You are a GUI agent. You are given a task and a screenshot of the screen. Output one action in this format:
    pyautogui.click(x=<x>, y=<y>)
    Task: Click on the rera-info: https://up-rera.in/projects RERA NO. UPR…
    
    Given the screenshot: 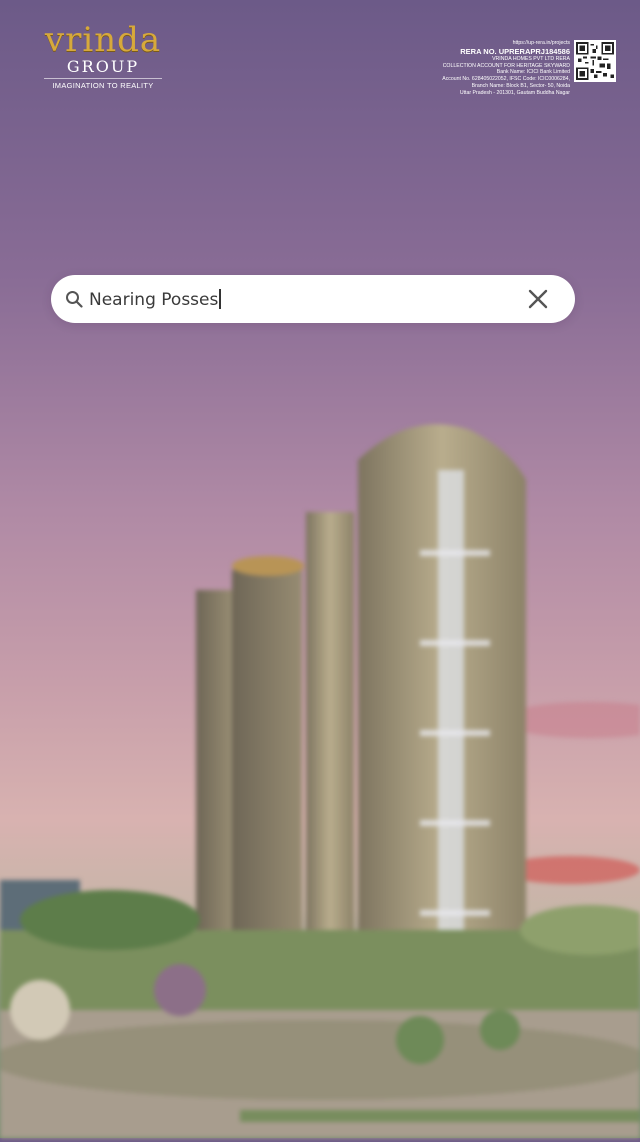 What is the action you would take?
    pyautogui.click(x=460, y=68)
    